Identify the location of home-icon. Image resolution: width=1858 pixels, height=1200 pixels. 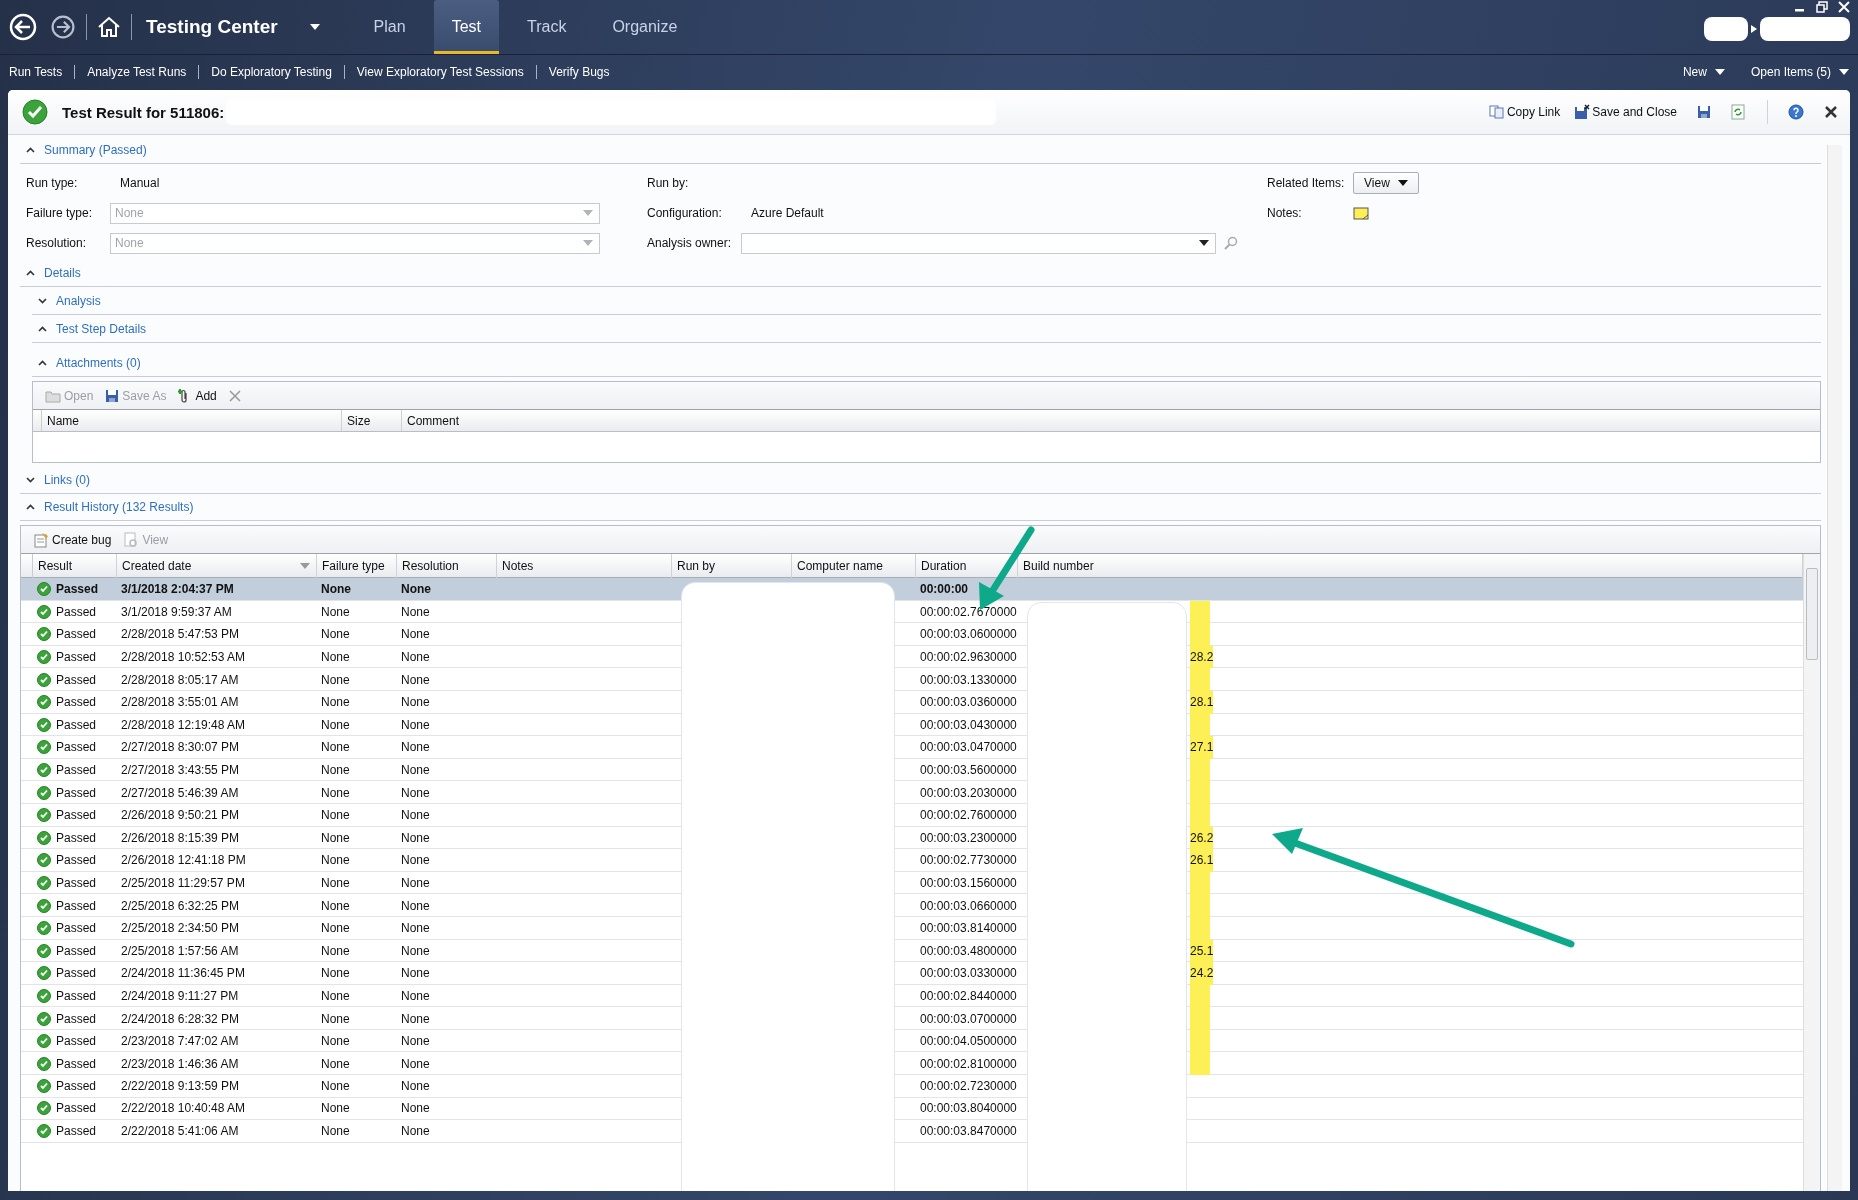
(109, 27).